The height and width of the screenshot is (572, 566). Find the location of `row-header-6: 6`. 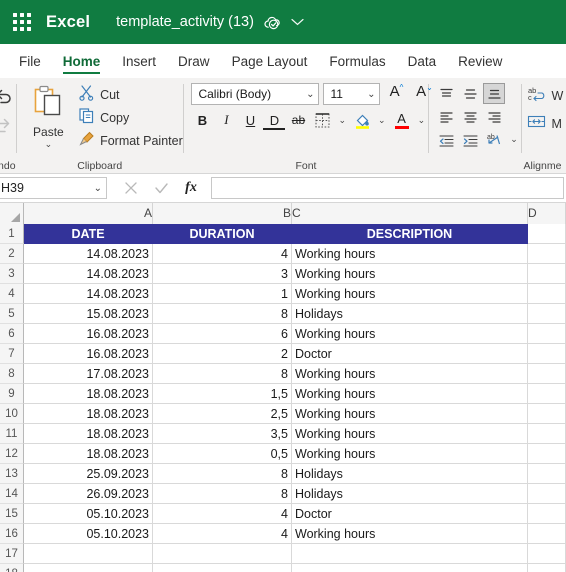

row-header-6: 6 is located at coordinates (12, 334).